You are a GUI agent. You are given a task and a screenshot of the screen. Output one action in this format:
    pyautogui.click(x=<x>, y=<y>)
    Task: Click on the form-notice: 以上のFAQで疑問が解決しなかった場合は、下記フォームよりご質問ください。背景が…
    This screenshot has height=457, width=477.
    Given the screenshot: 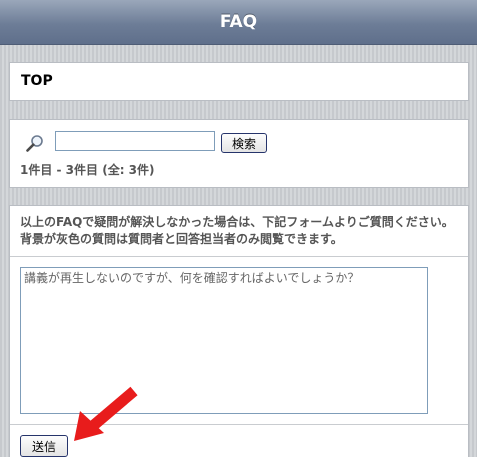 What is the action you would take?
    pyautogui.click(x=237, y=230)
    